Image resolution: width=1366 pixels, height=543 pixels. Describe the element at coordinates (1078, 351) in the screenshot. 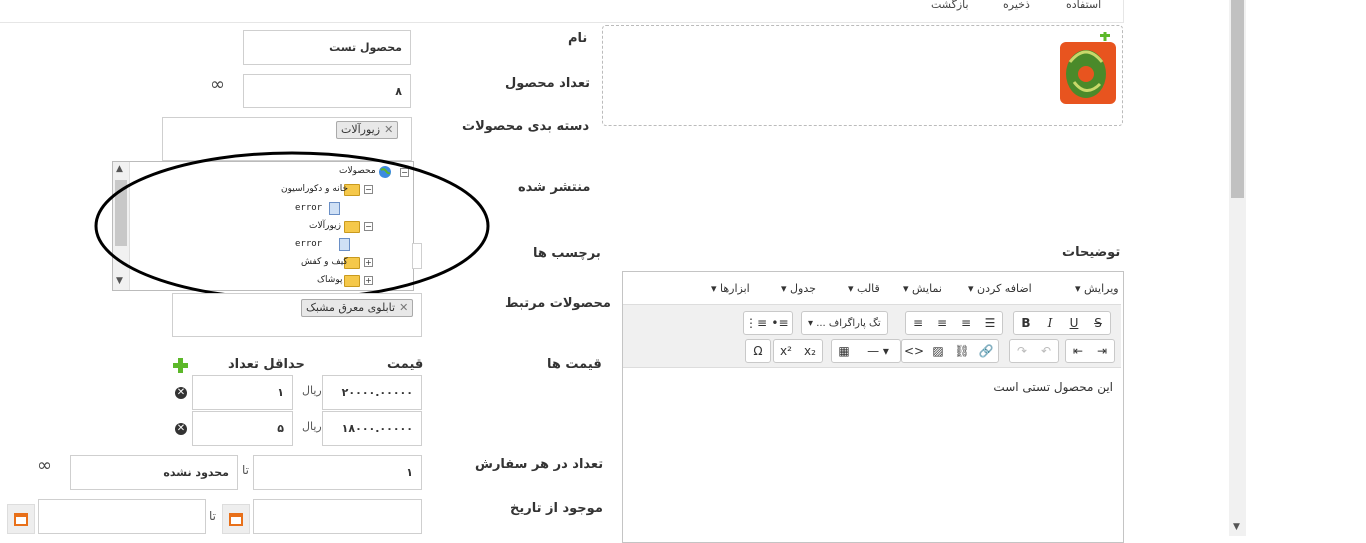

I see `outdent-icon: ⇤` at that location.